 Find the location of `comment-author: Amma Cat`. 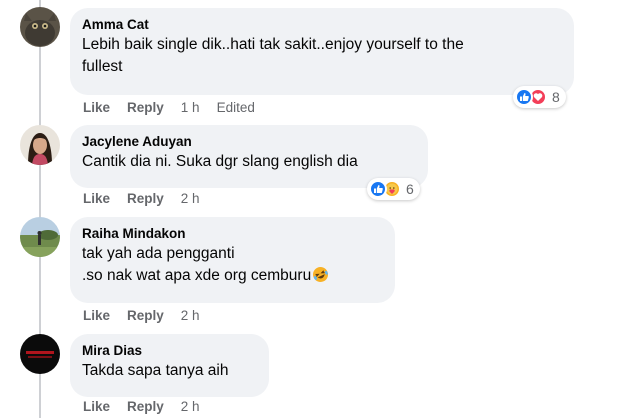

comment-author: Amma Cat is located at coordinates (322, 25).